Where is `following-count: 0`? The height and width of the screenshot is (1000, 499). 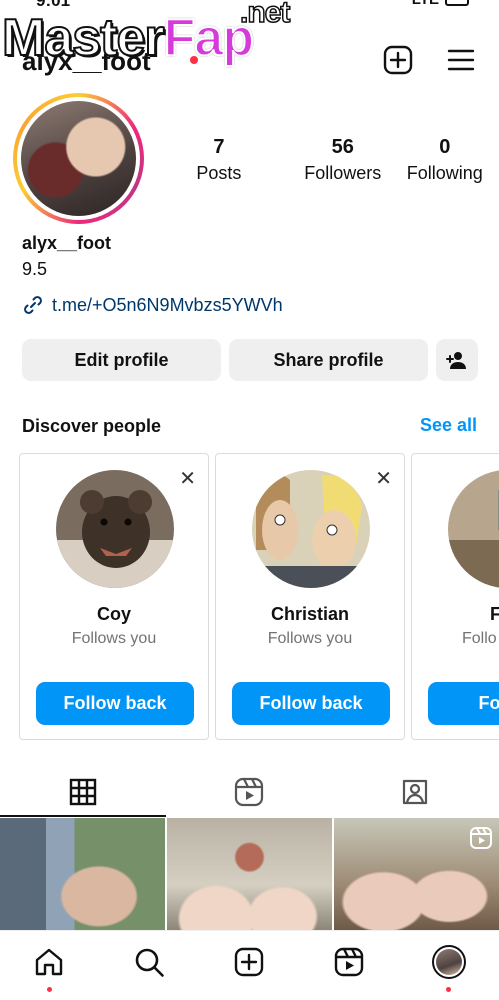
following-count: 0 is located at coordinates (445, 147).